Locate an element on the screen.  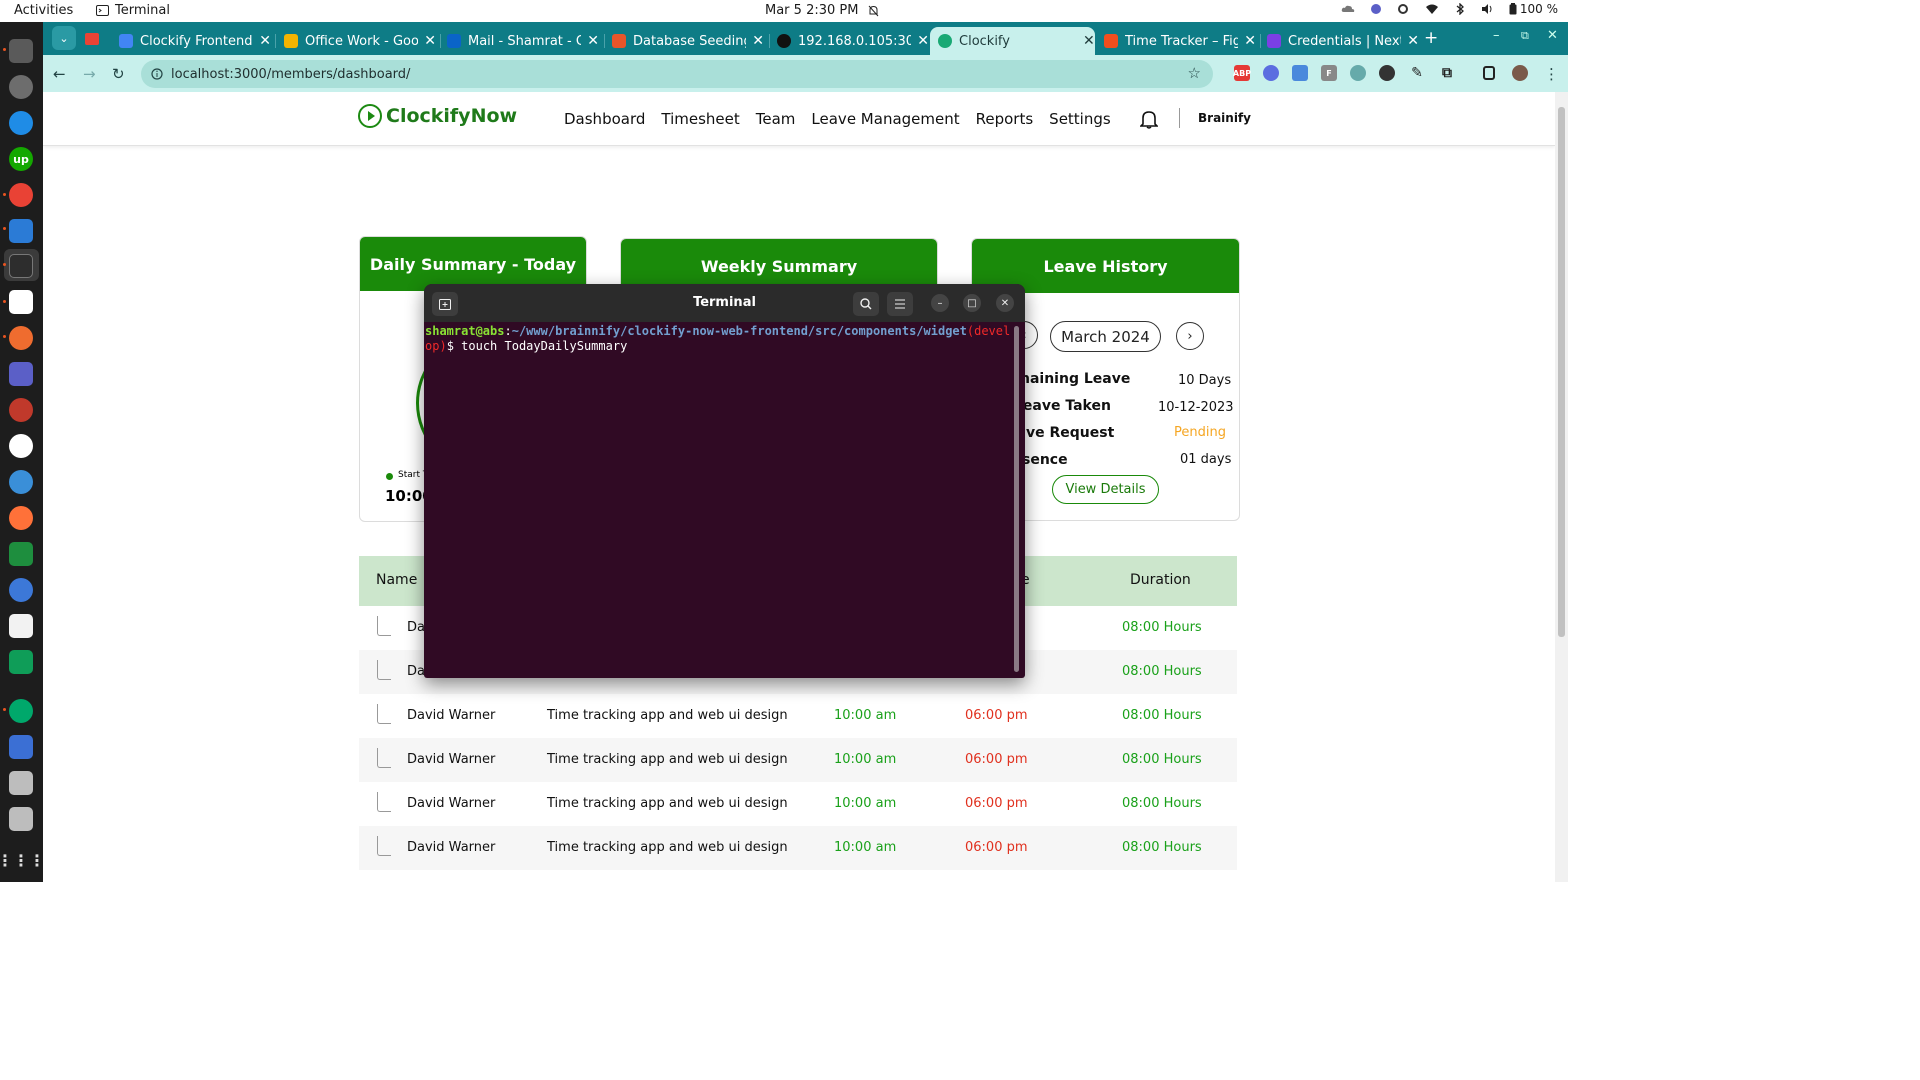
profile-avatar is located at coordinates (1520, 73).